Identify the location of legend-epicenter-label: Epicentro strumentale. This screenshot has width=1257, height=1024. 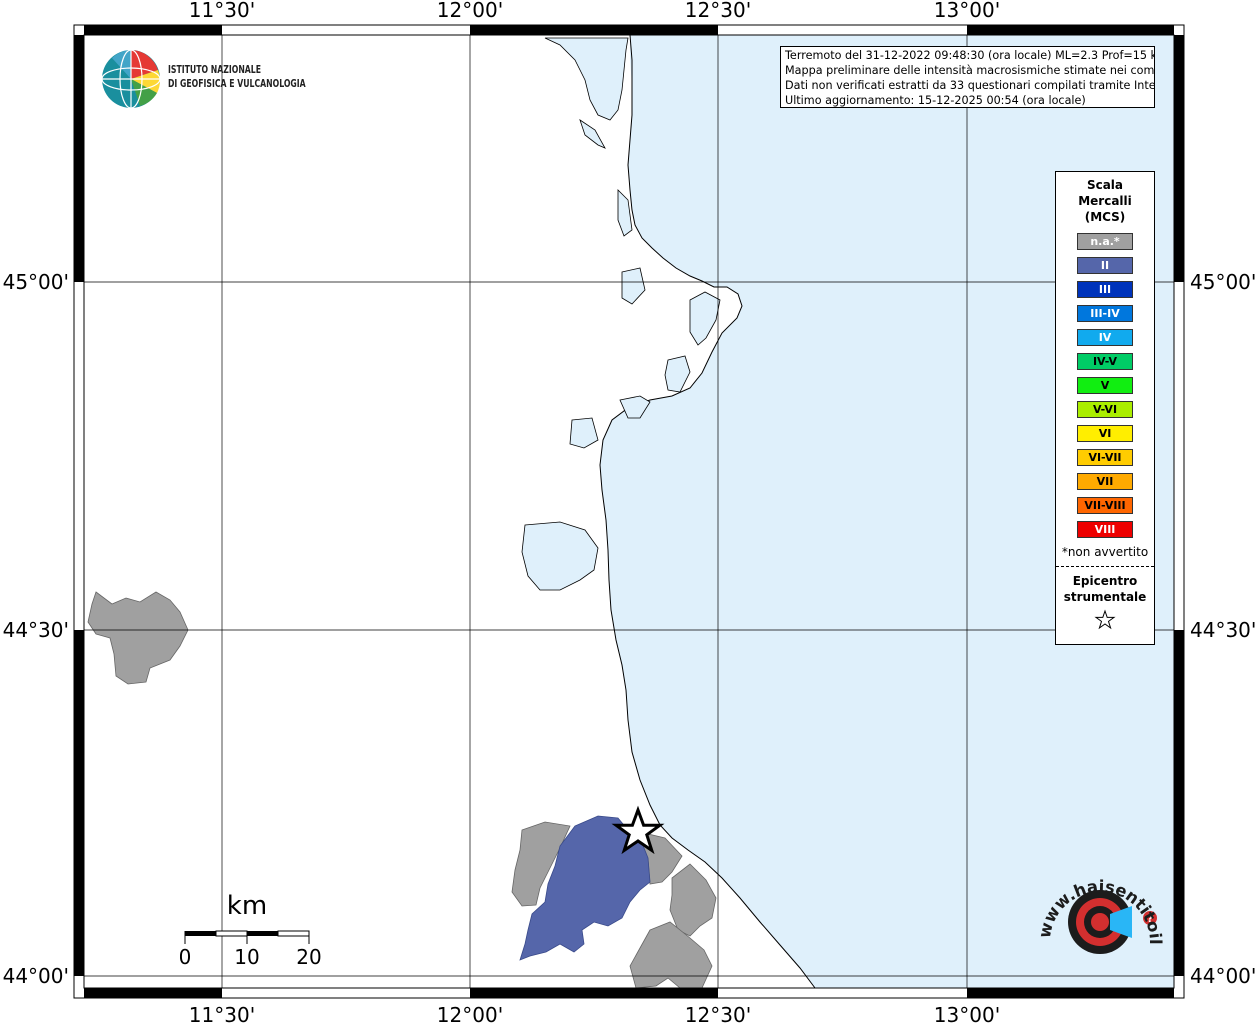
(1105, 589).